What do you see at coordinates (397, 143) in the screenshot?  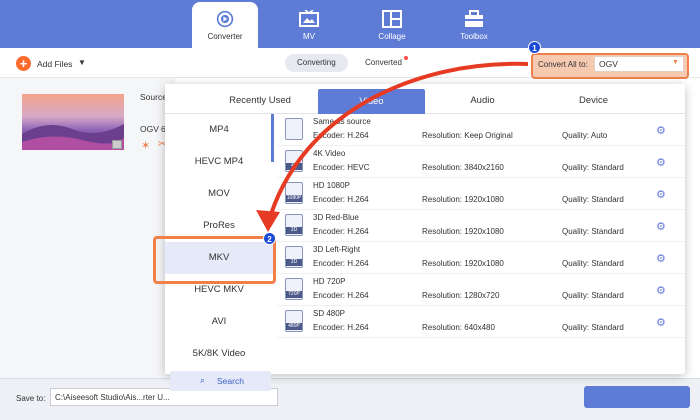 I see `arrow-path` at bounding box center [397, 143].